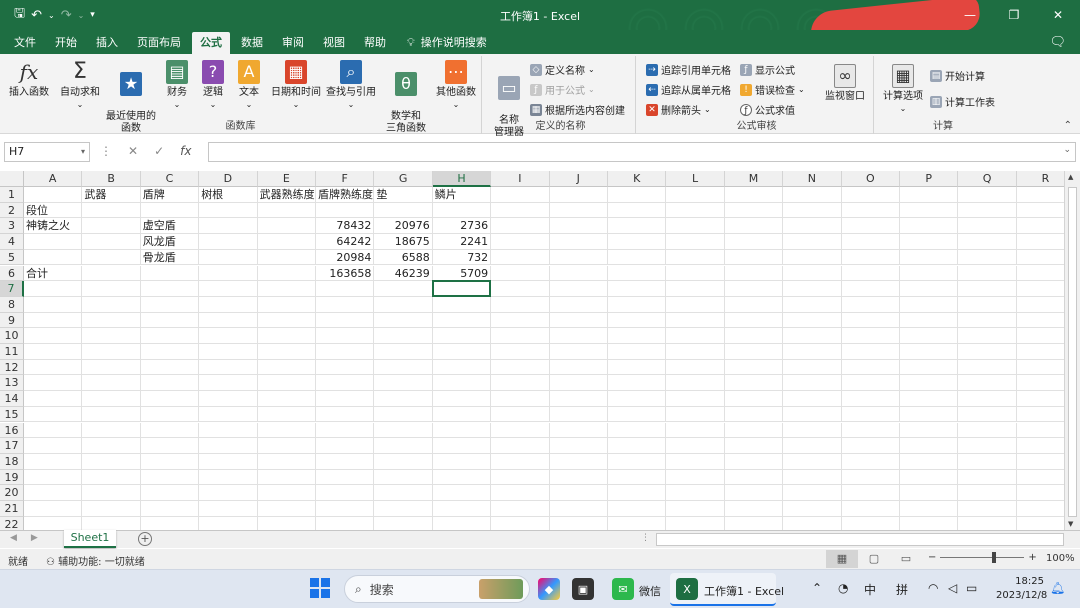 The width and height of the screenshot is (1080, 608). Describe the element at coordinates (870, 195) in the screenshot. I see `cell-o1` at that location.